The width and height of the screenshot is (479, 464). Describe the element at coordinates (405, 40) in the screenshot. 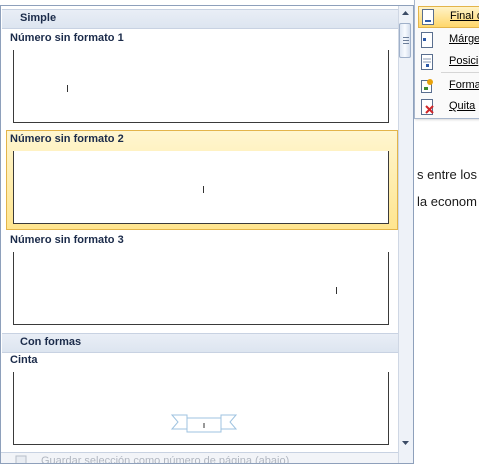

I see `scrollbar-thumb` at that location.